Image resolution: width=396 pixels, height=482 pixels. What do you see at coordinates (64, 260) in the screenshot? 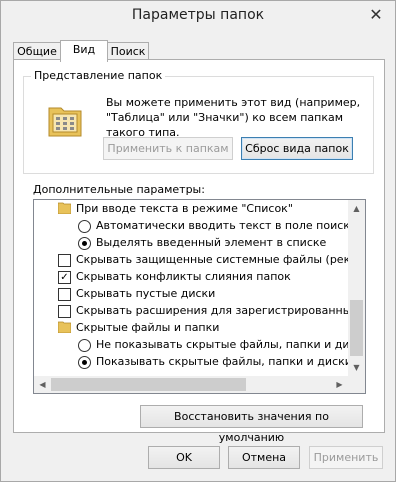
I see `checkbox-hide-protected` at bounding box center [64, 260].